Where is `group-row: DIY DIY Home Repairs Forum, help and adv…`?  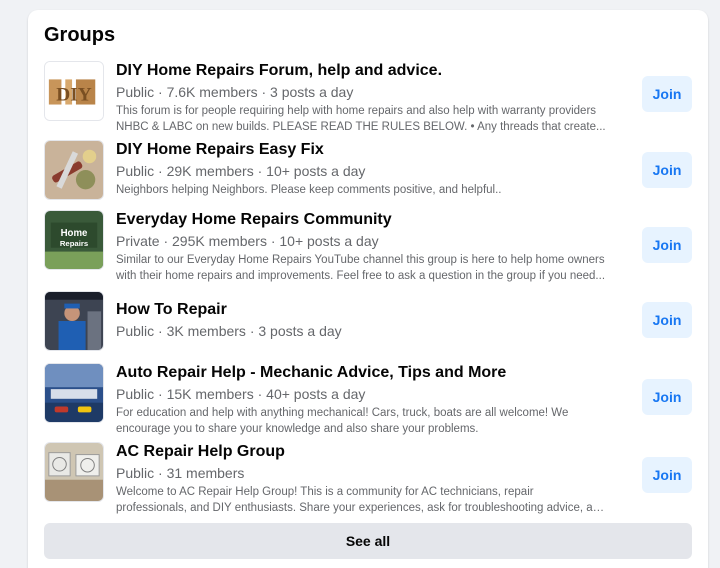
group-row: DIY DIY Home Repairs Forum, help and adv… is located at coordinates (368, 97).